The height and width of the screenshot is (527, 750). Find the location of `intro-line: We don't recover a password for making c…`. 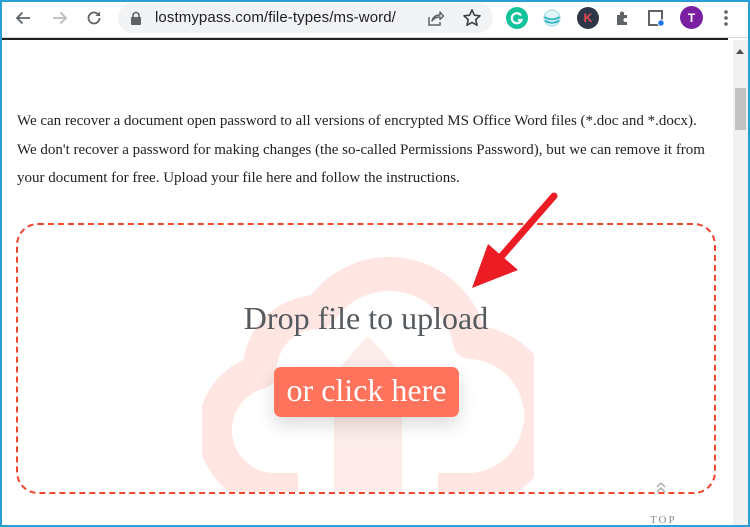

intro-line: We don't recover a password for making c… is located at coordinates (361, 149).